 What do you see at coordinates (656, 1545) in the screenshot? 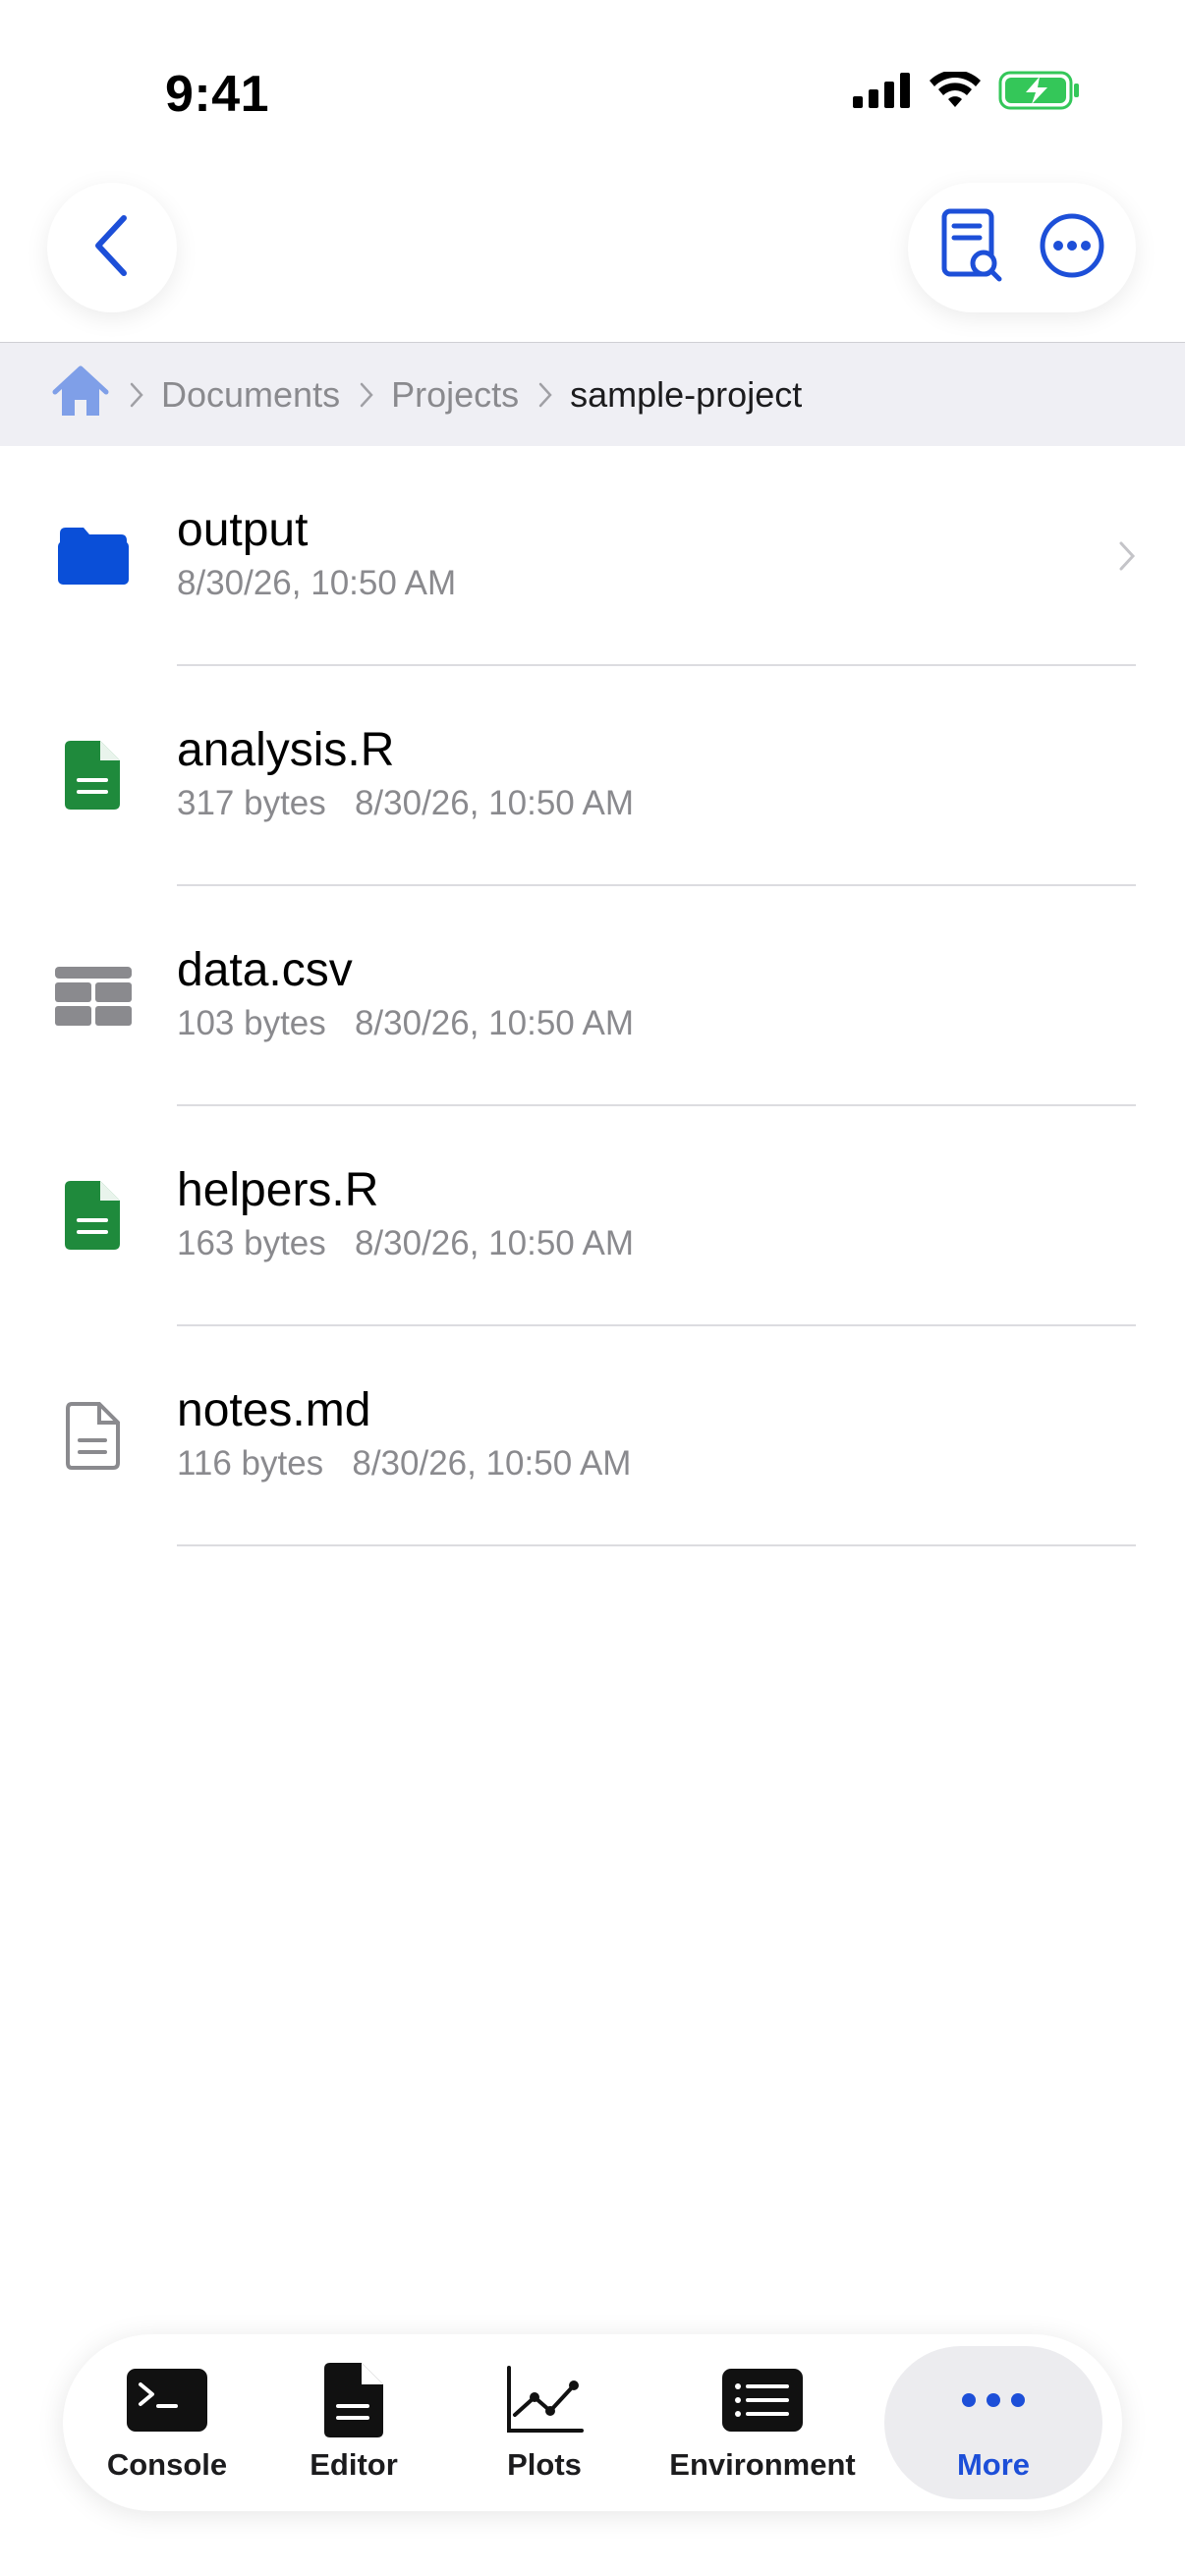
I see `divider` at bounding box center [656, 1545].